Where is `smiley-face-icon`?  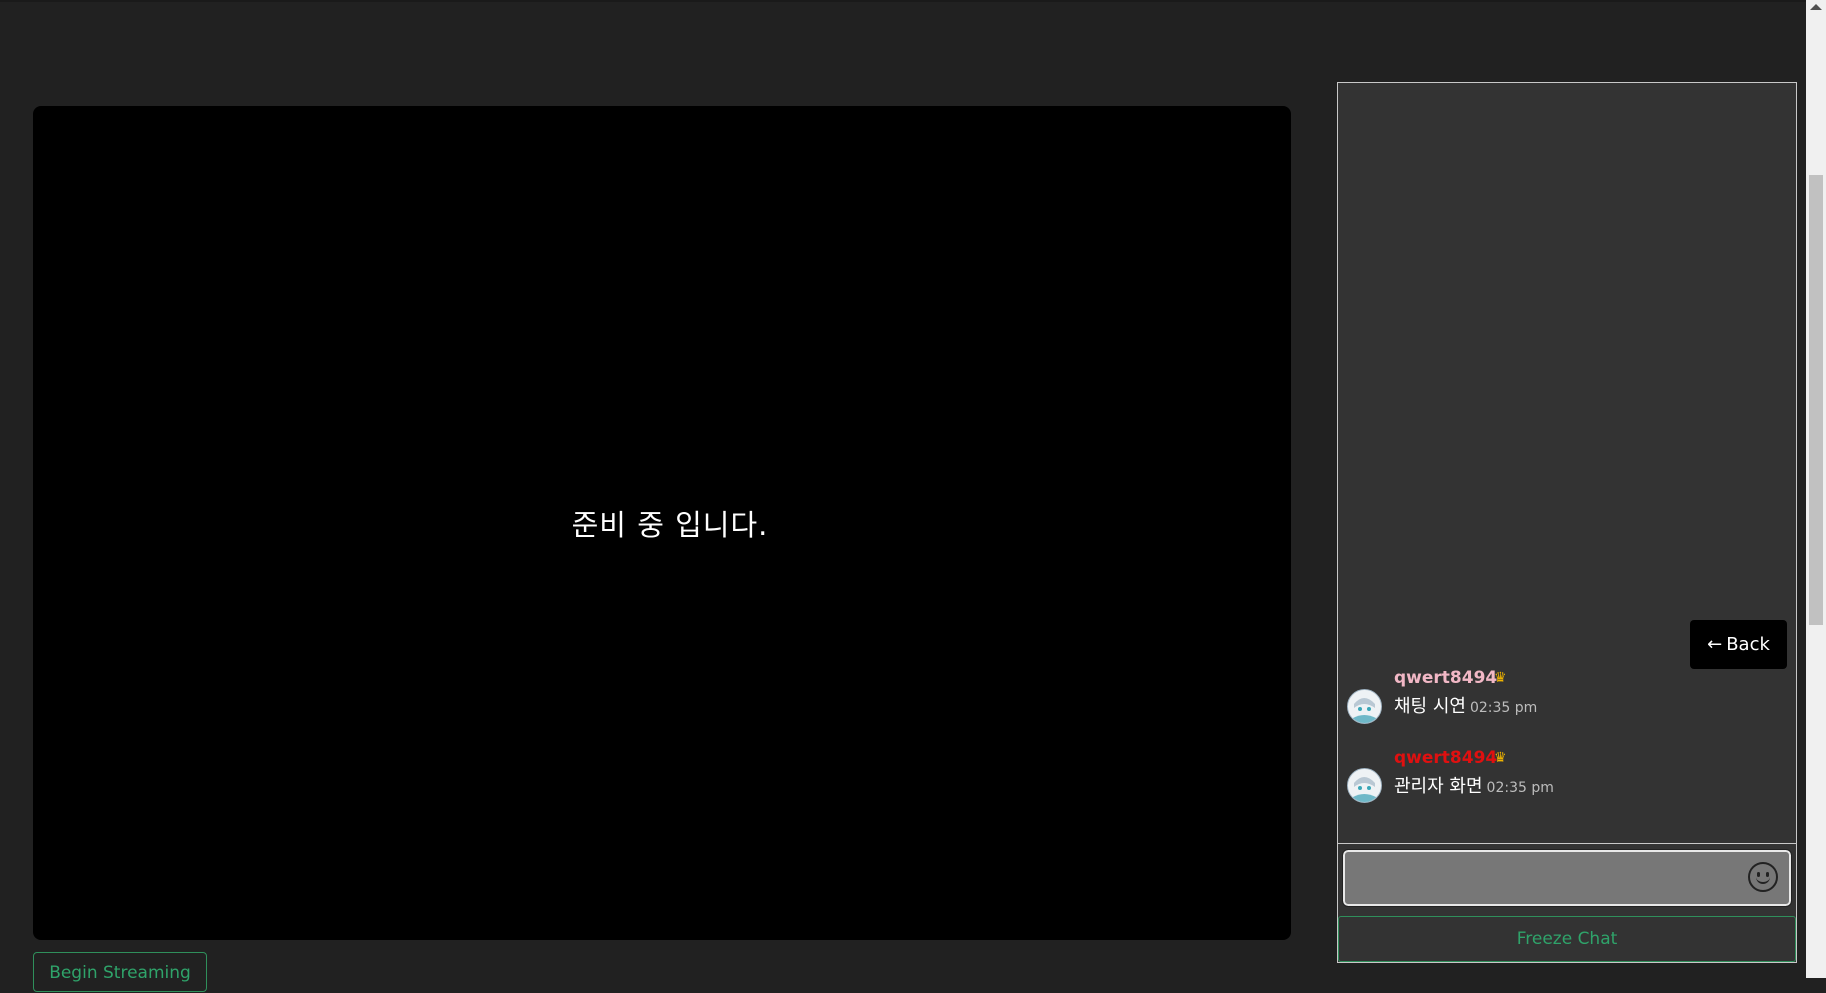
smiley-face-icon is located at coordinates (1763, 877).